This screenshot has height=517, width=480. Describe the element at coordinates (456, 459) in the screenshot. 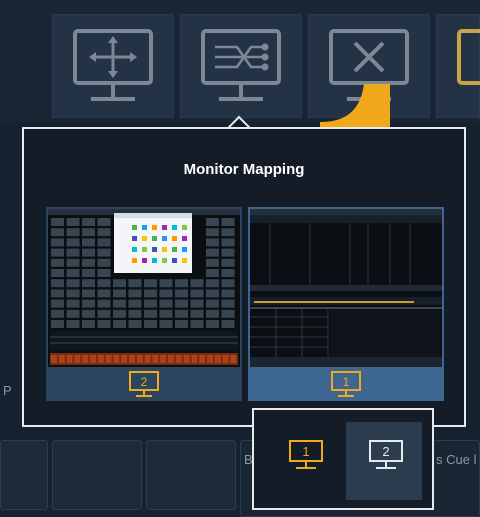

I see `bg-cue-fragment: s Cue l` at that location.